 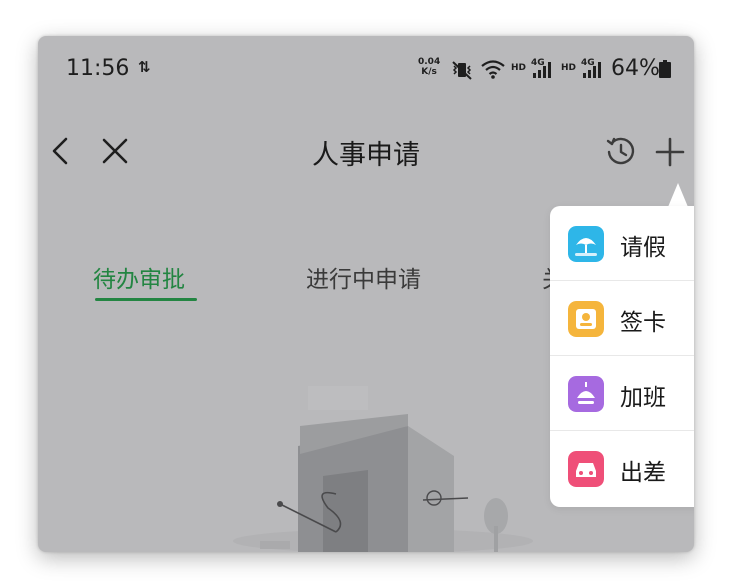 I want to click on car-icon, so click(x=586, y=469).